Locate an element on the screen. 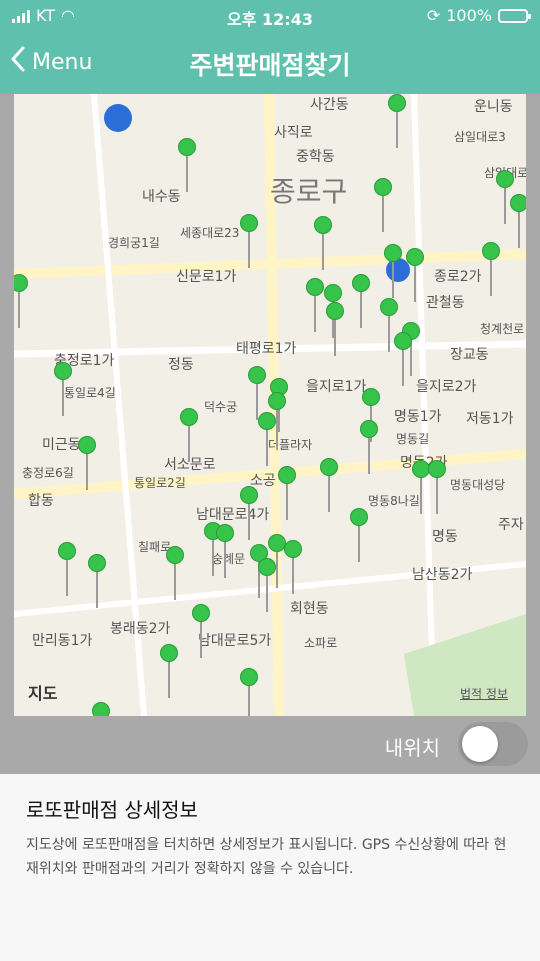 This screenshot has width=540, height=961. map-label: 사간동 is located at coordinates (329, 105).